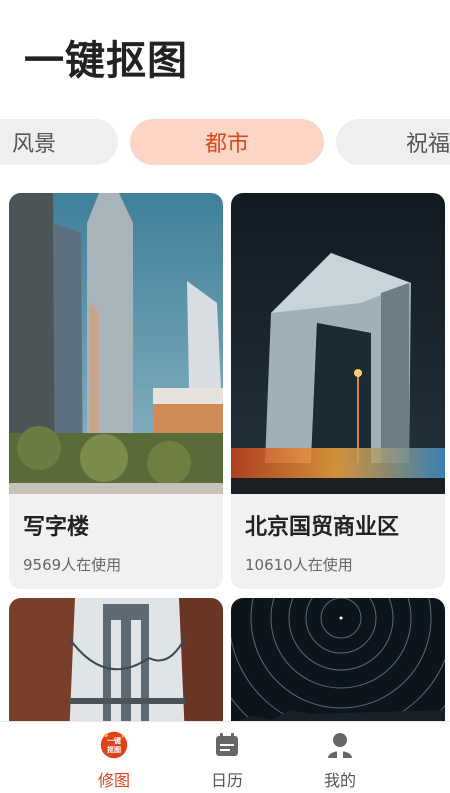 This screenshot has width=450, height=793. I want to click on page-title: 一键抠图, so click(106, 61).